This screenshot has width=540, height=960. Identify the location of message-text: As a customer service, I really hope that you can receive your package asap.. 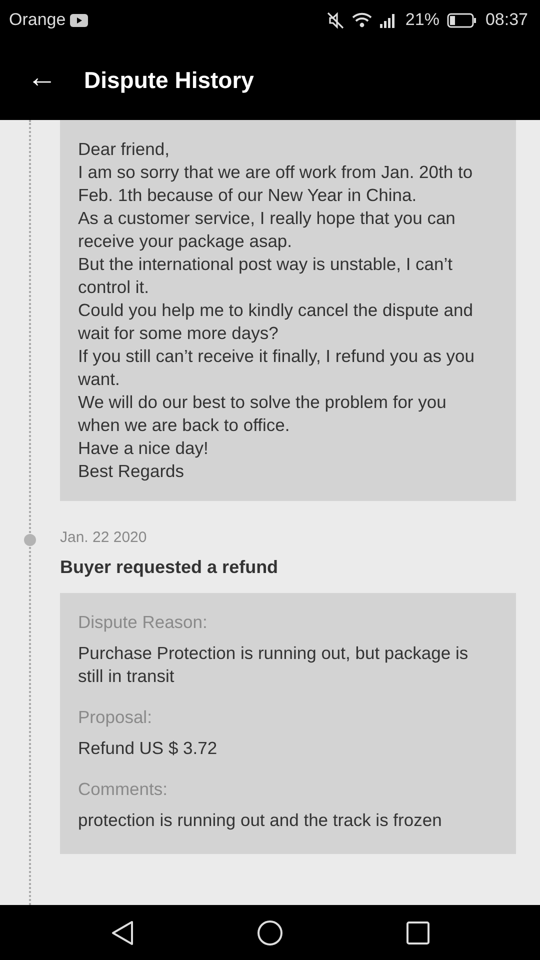
(267, 230).